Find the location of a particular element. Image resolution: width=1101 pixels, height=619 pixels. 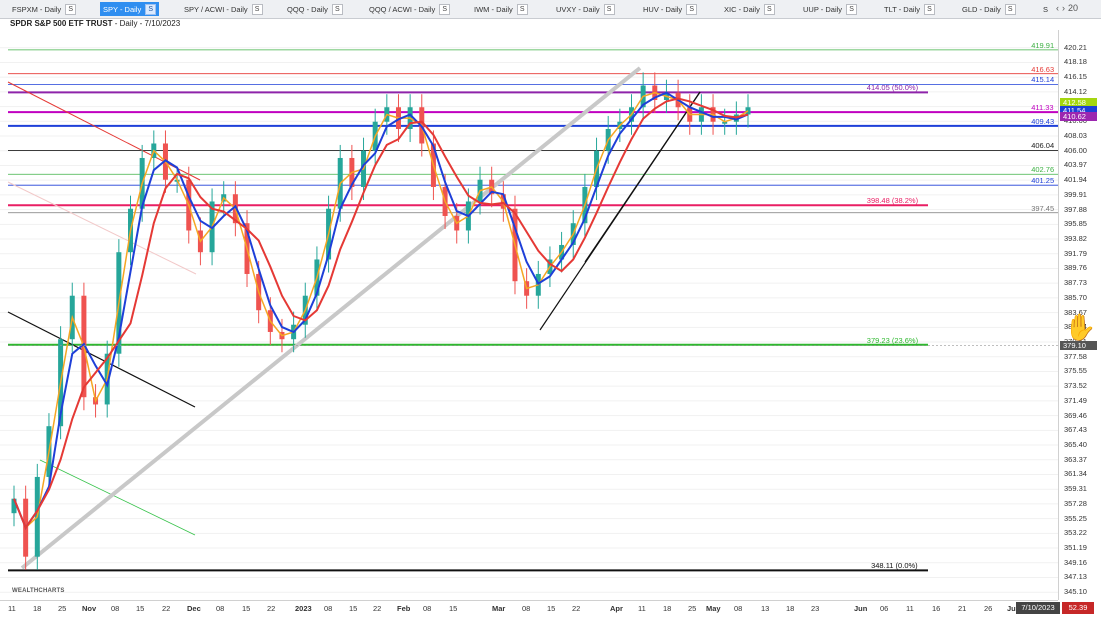

tab-5: IWM - Daily S is located at coordinates (501, 9).